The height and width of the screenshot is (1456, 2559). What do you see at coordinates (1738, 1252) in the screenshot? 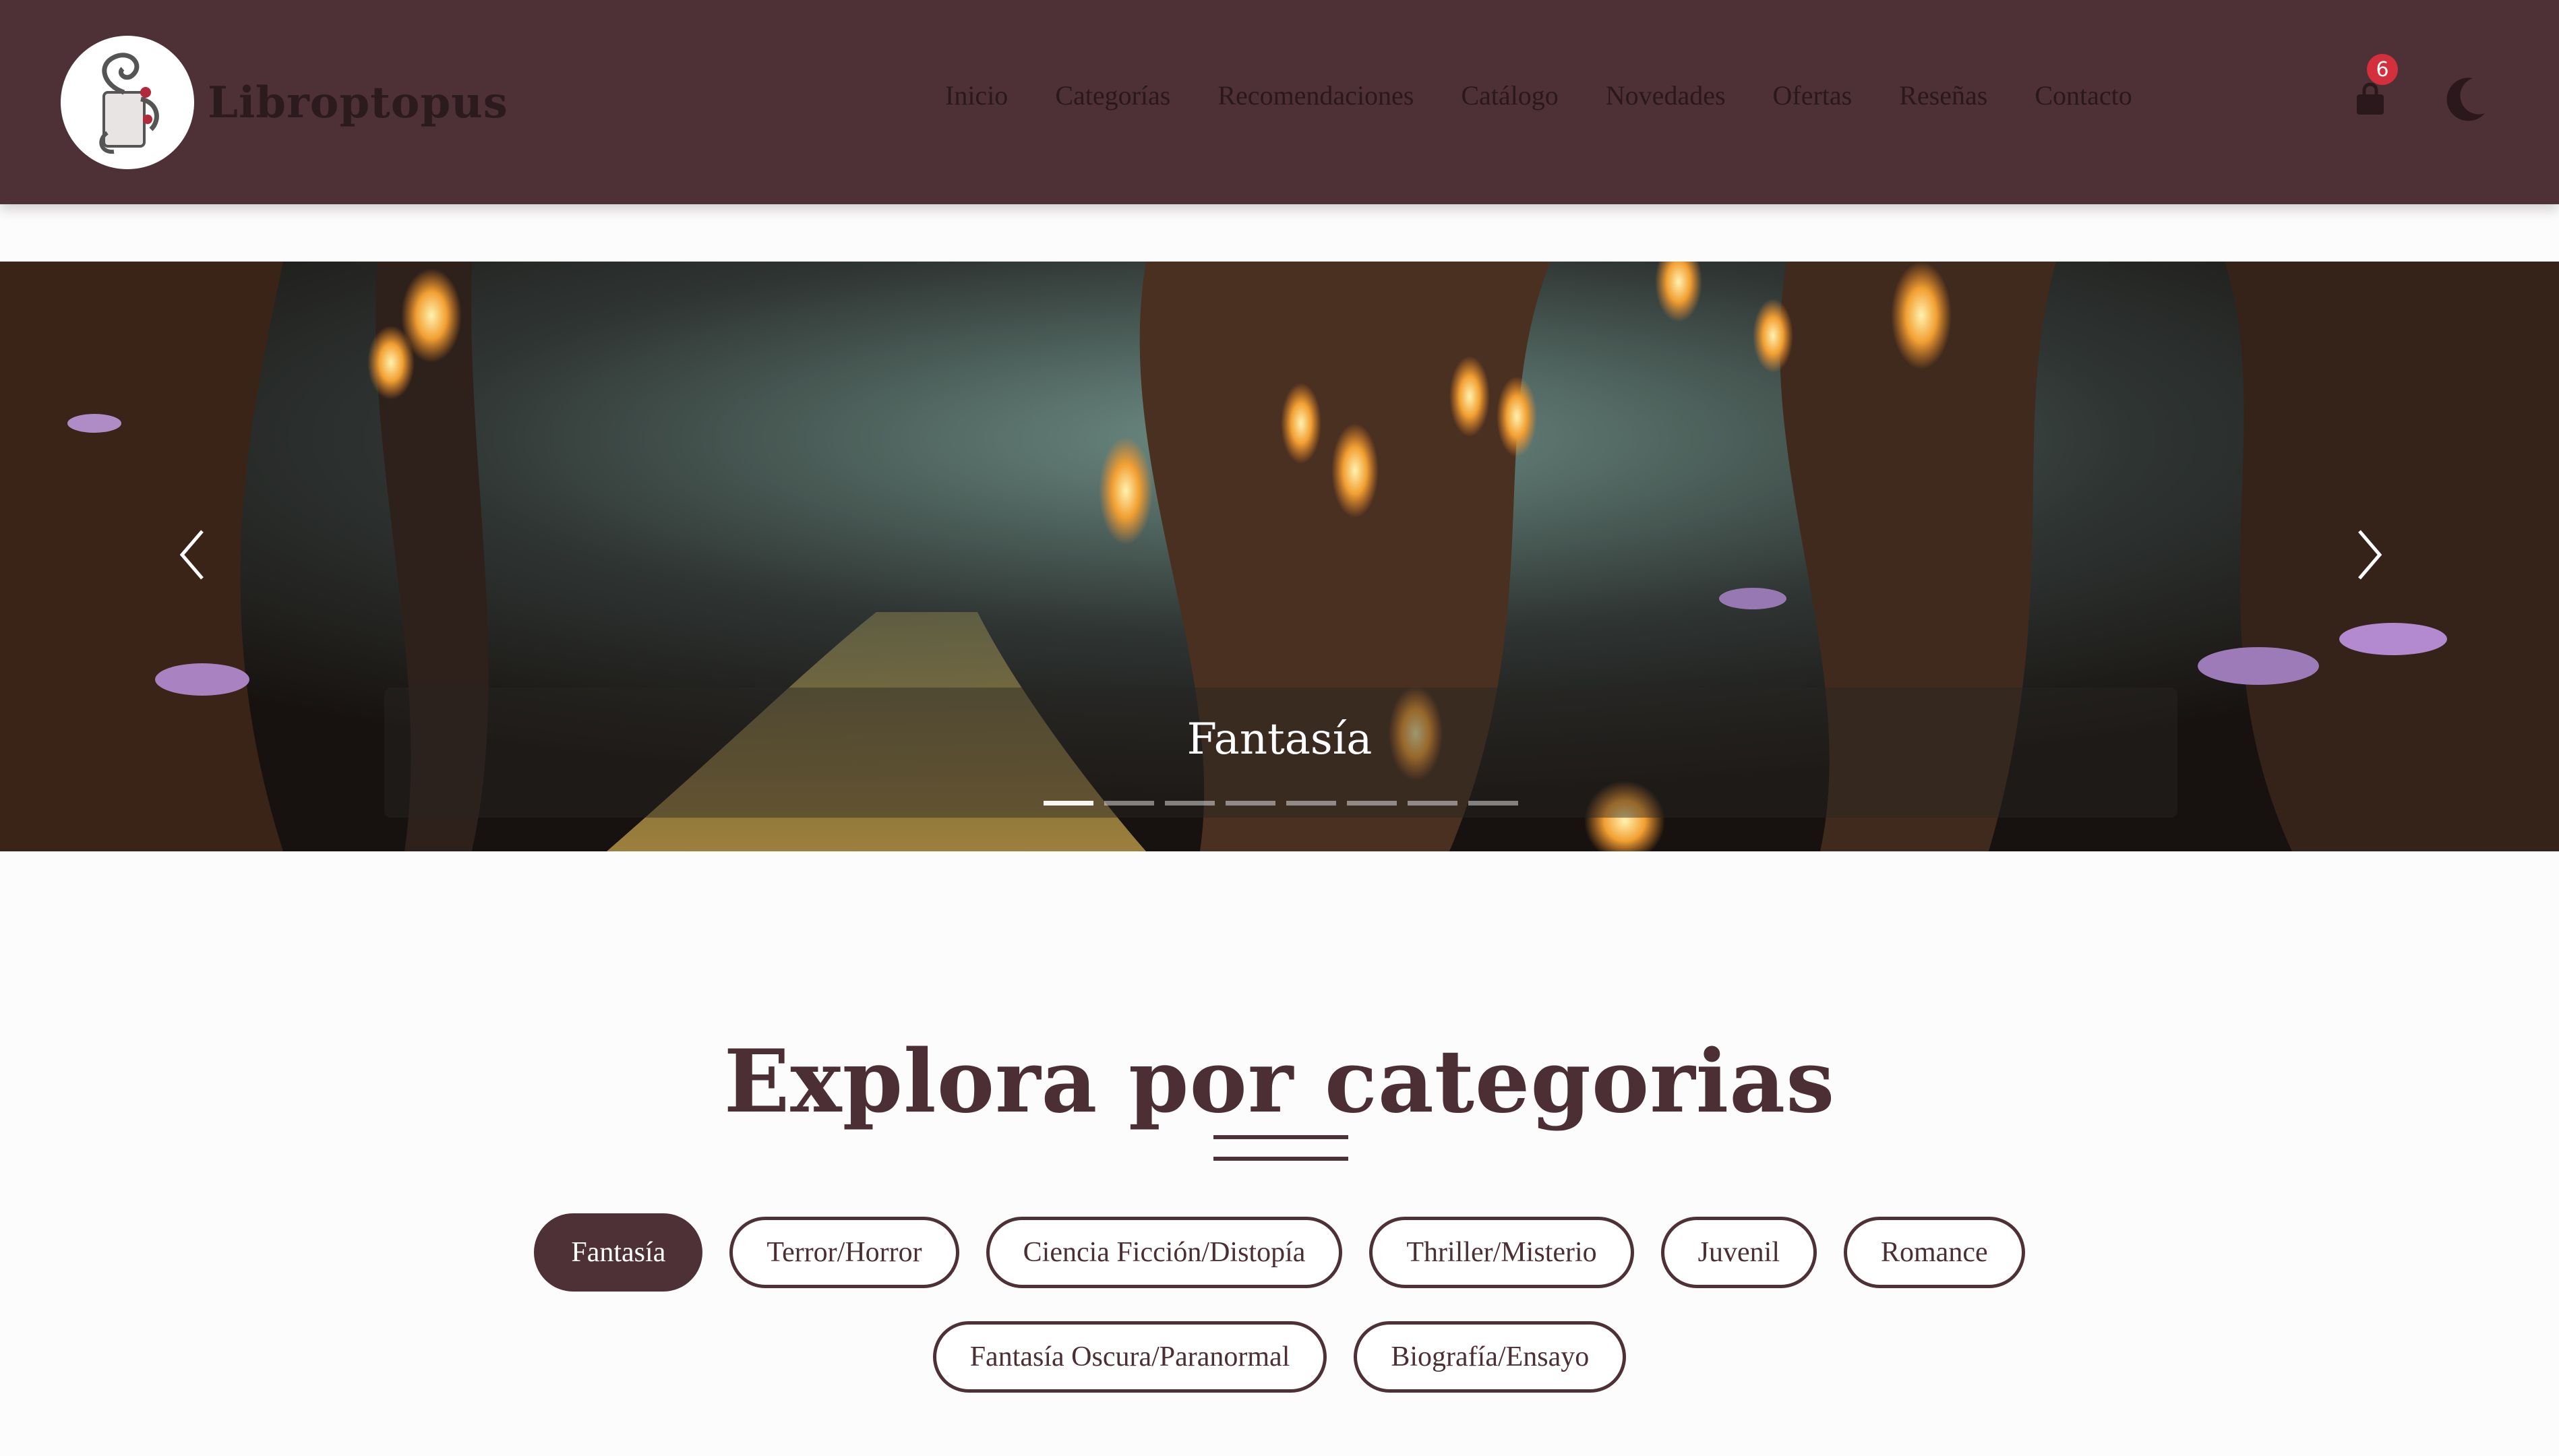
I see `category-pill-juvenil: Juvenil` at bounding box center [1738, 1252].